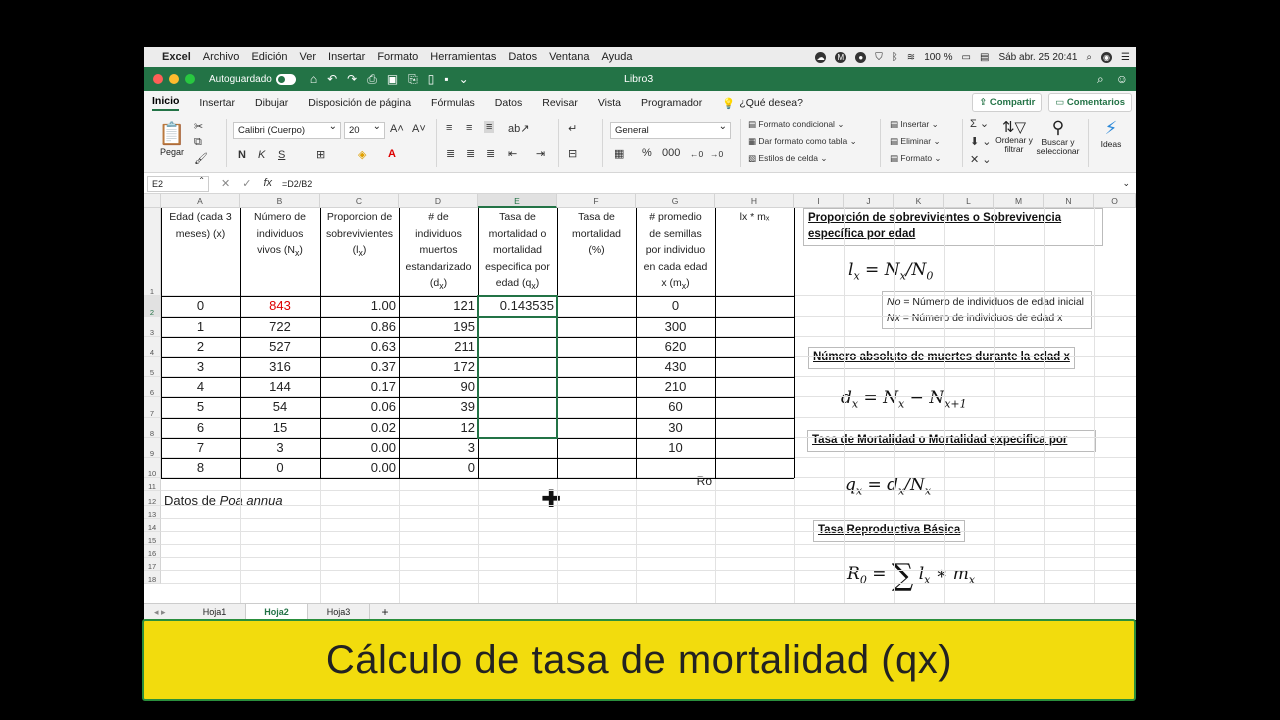  What do you see at coordinates (1090, 102) in the screenshot?
I see `comments-button: ▭ Comentarios` at bounding box center [1090, 102].